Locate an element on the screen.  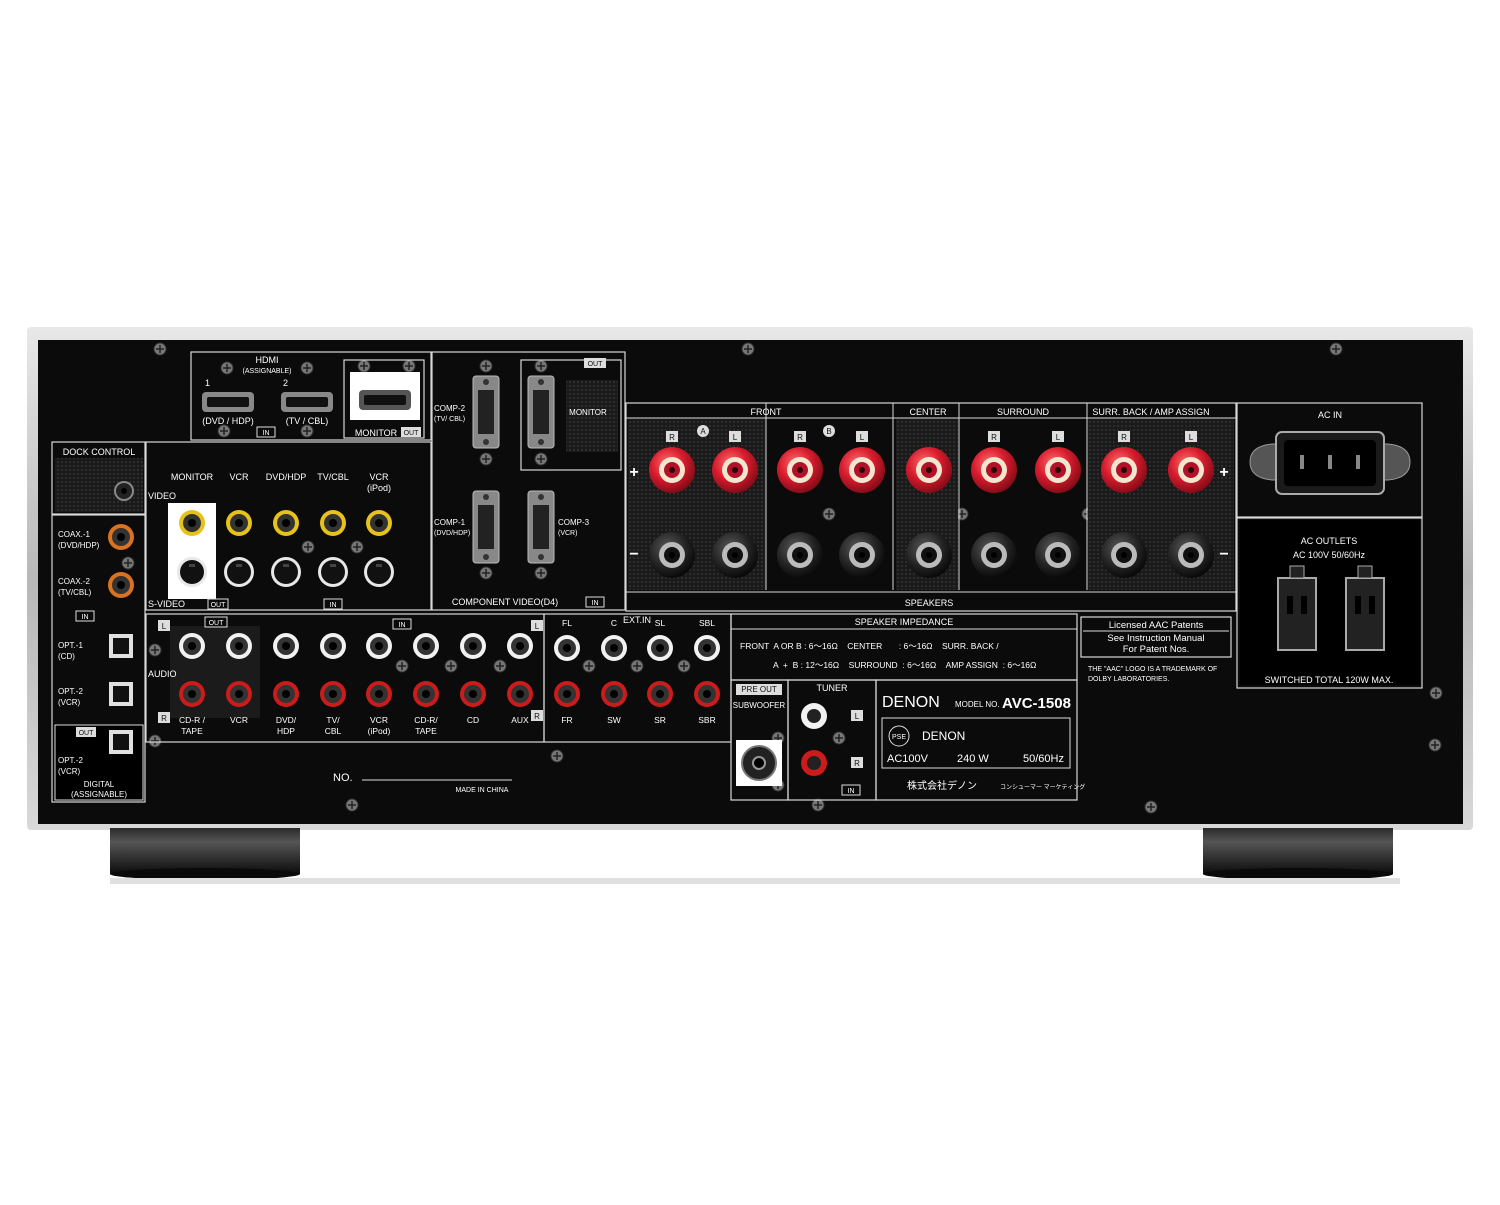
svideo-jack-vcr is located at coordinates (239, 572).